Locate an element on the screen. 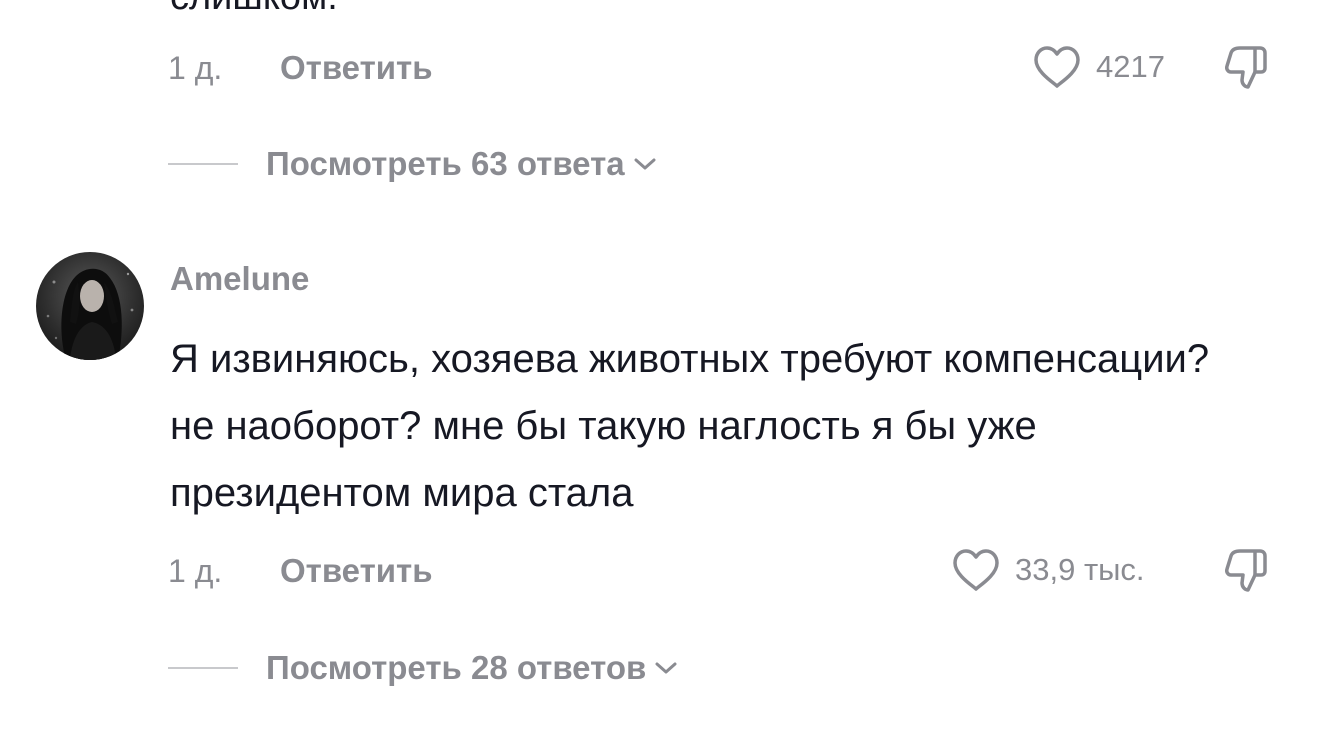  like-button: 4217 is located at coordinates (1098, 67).